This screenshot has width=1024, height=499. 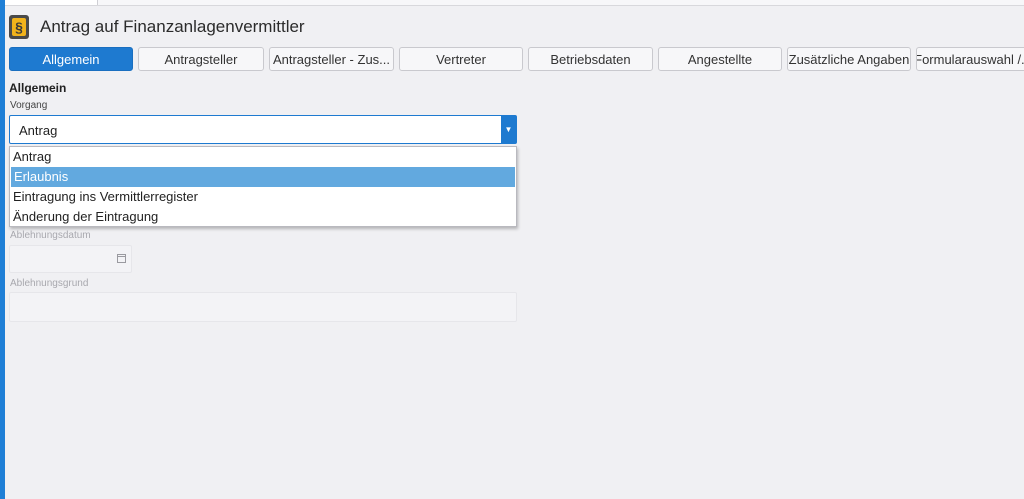 What do you see at coordinates (263, 307) in the screenshot?
I see `ablehnungsgrund-field` at bounding box center [263, 307].